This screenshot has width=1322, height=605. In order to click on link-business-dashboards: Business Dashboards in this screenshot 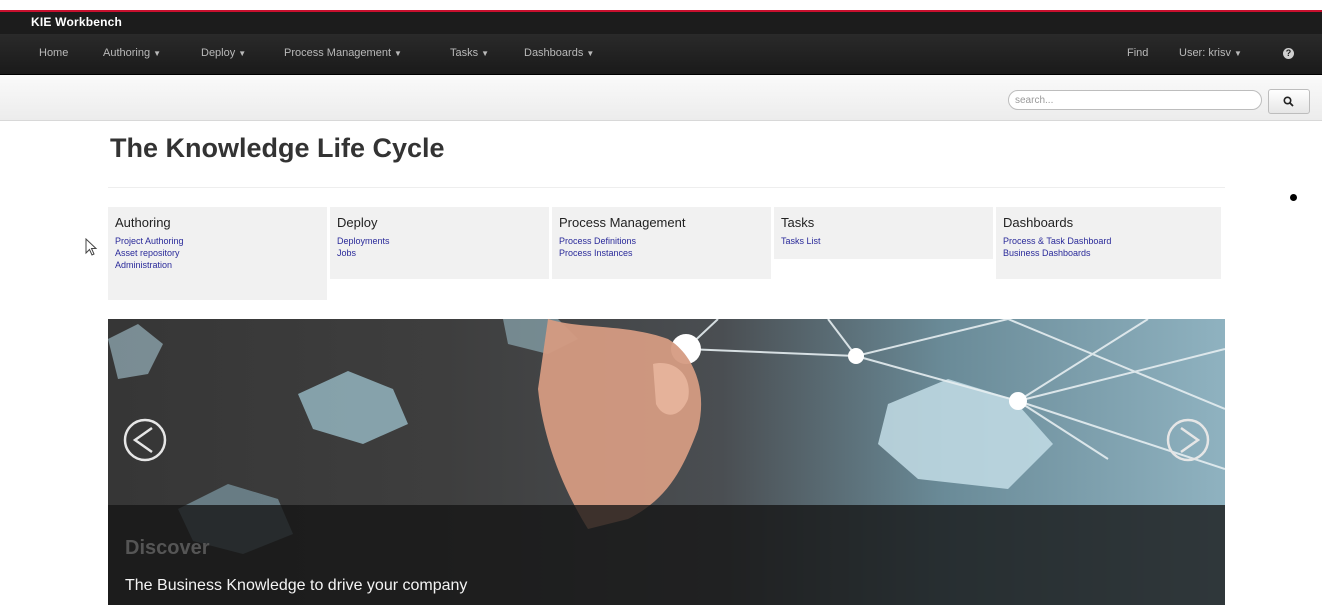, I will do `click(1108, 253)`.